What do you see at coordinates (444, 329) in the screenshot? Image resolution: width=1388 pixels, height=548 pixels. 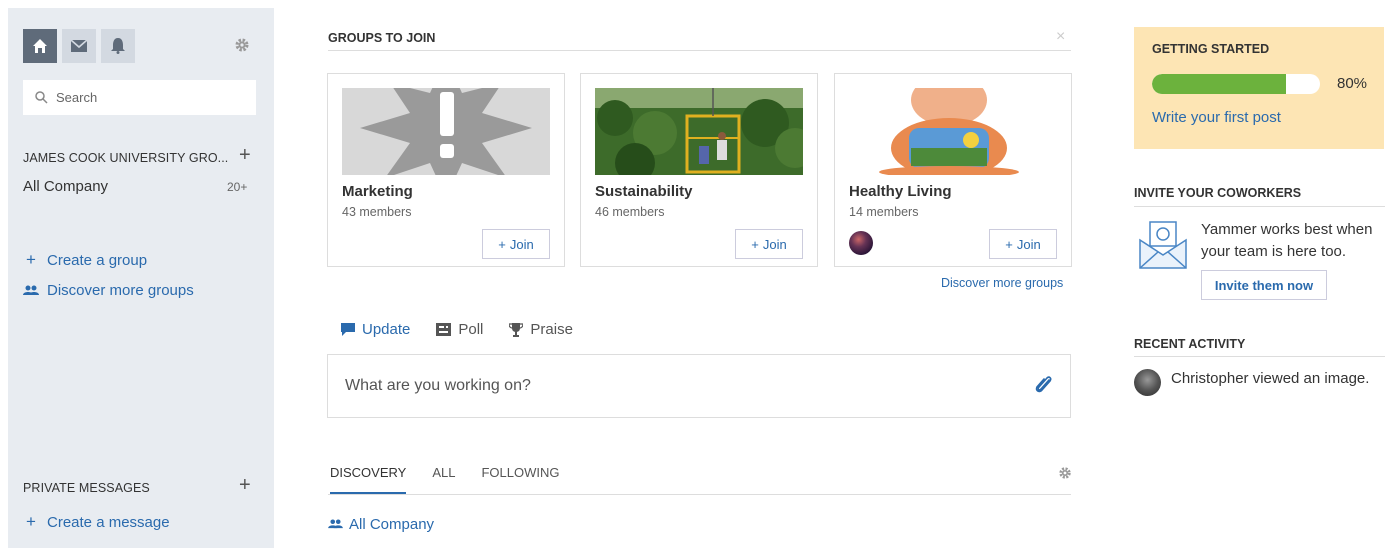 I see `poll-icon` at bounding box center [444, 329].